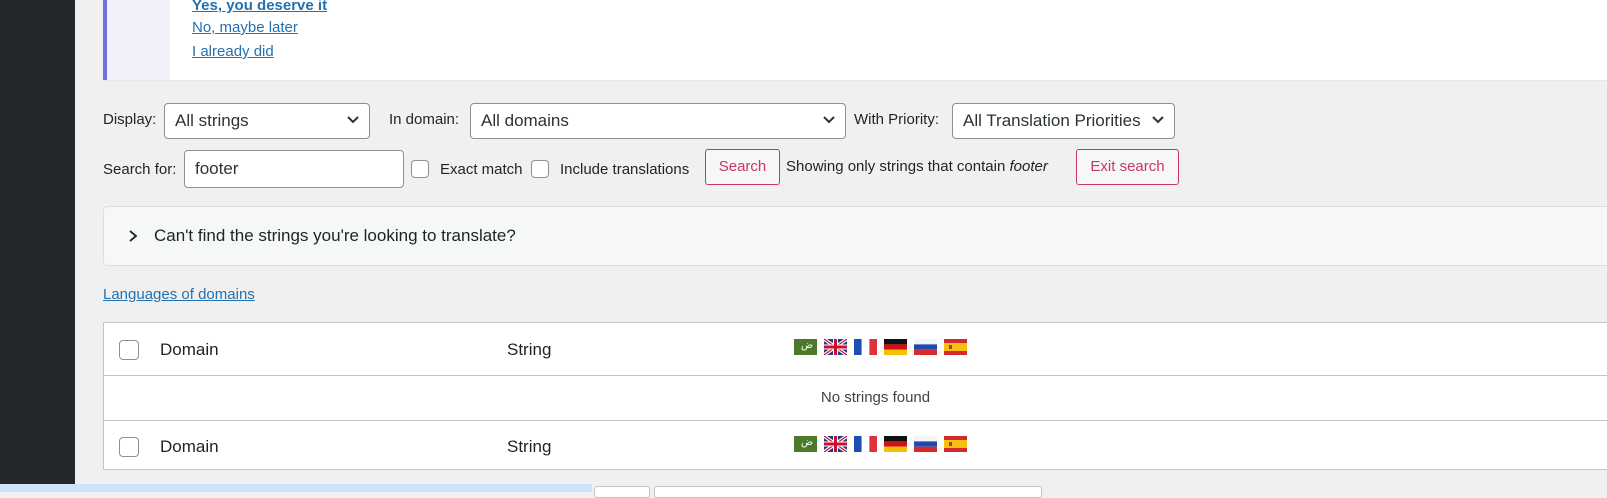 The image size is (1607, 498). Describe the element at coordinates (540, 169) in the screenshot. I see `include-translations-checkbox` at that location.